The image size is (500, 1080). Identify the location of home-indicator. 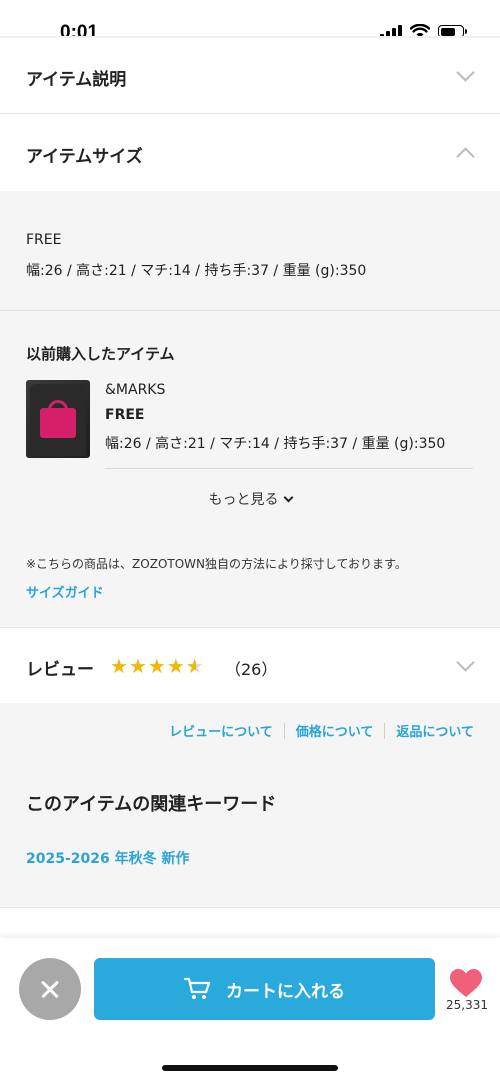
(250, 1068).